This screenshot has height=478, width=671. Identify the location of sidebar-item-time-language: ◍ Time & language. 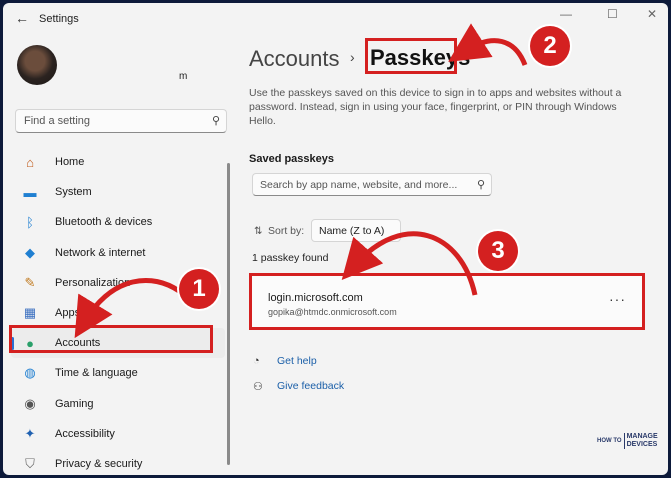
(118, 373).